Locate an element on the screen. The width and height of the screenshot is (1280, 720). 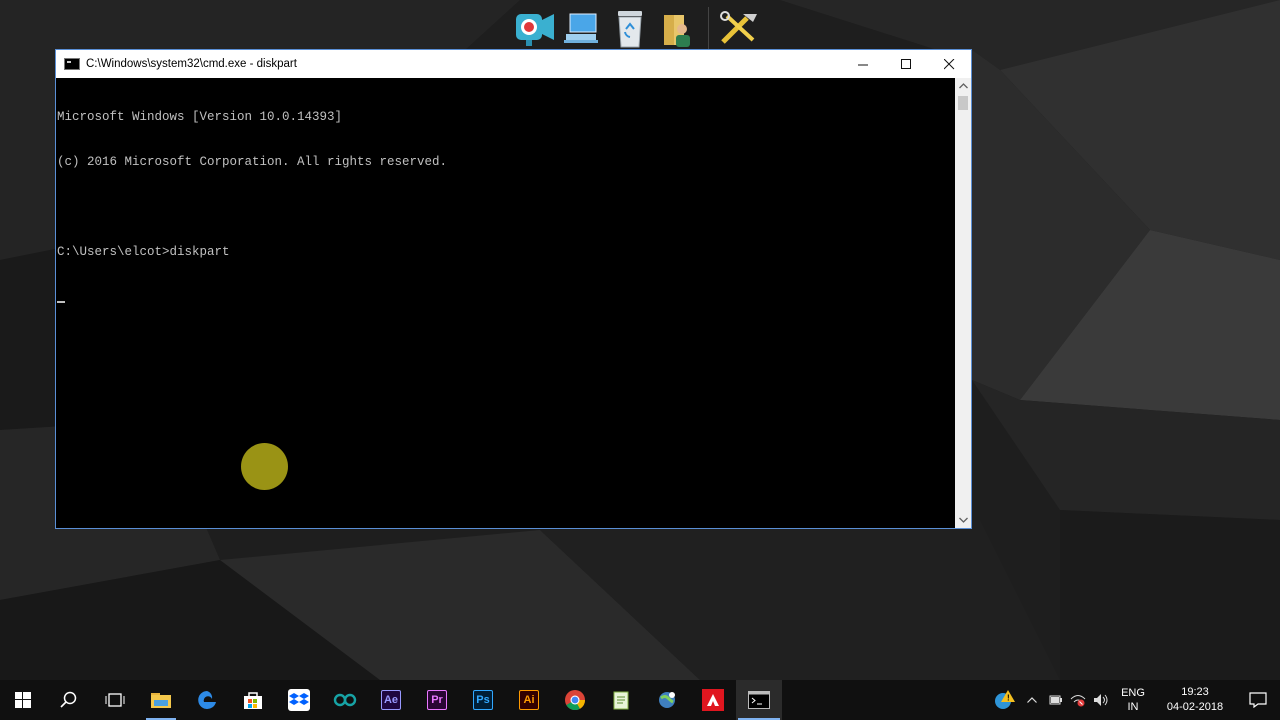
this-pc-icon is located at coordinates (582, 28).